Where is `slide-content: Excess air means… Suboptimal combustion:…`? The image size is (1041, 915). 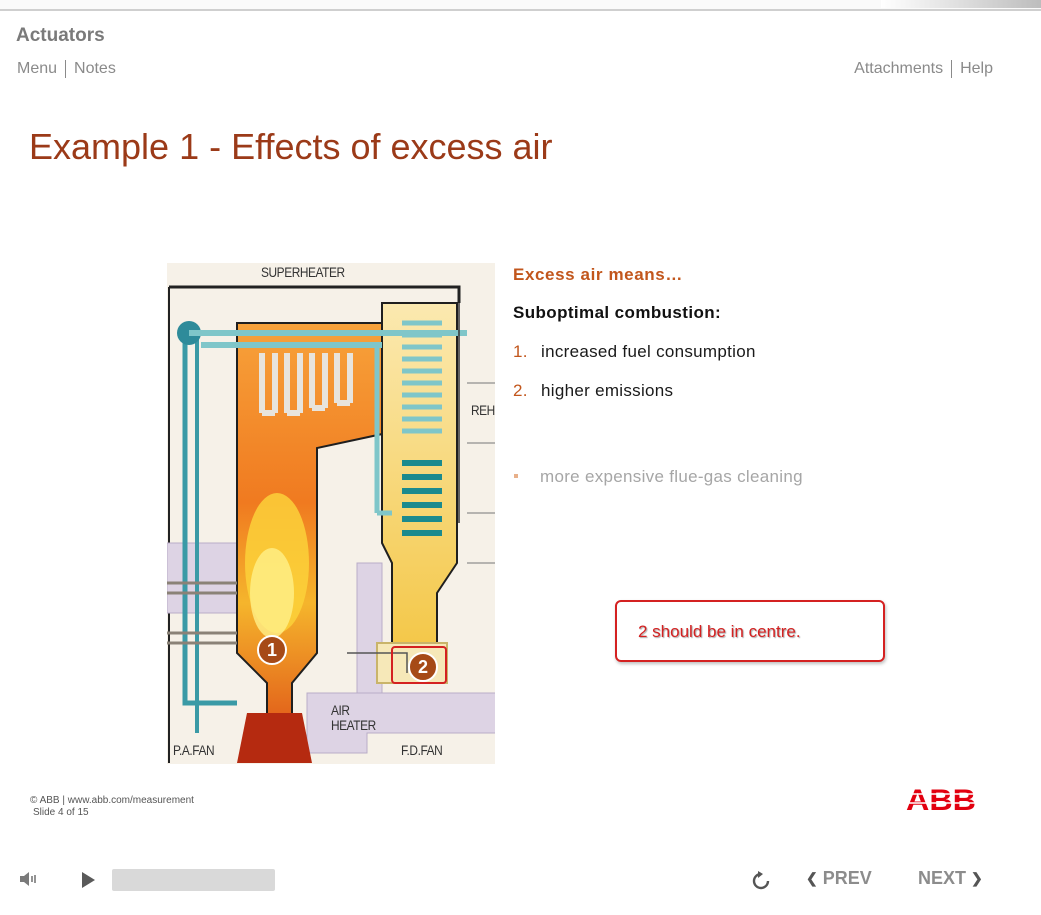
slide-content: Excess air means… Suboptimal combustion:… is located at coordinates (733, 375).